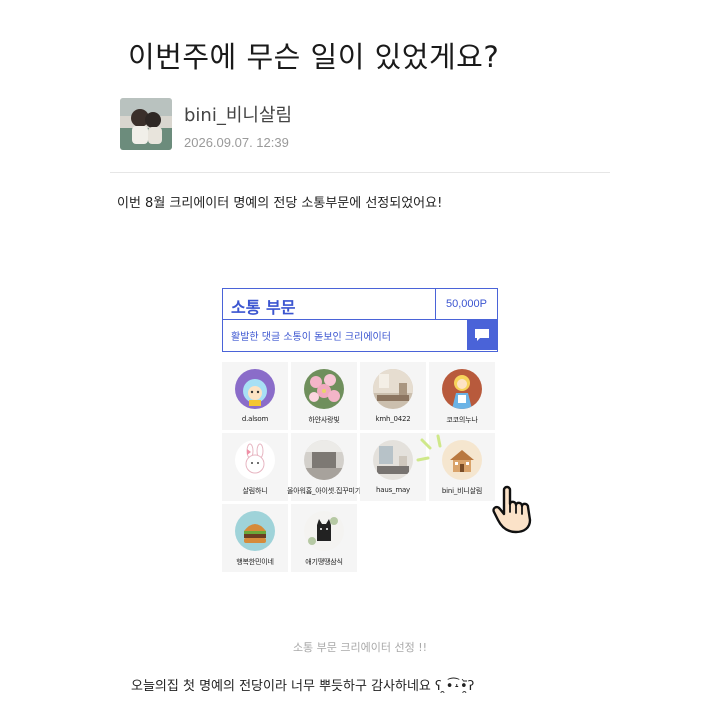 This screenshot has width=720, height=720. I want to click on image-caption: 소통 부문 크리에이터 선정 !!, so click(360, 647).